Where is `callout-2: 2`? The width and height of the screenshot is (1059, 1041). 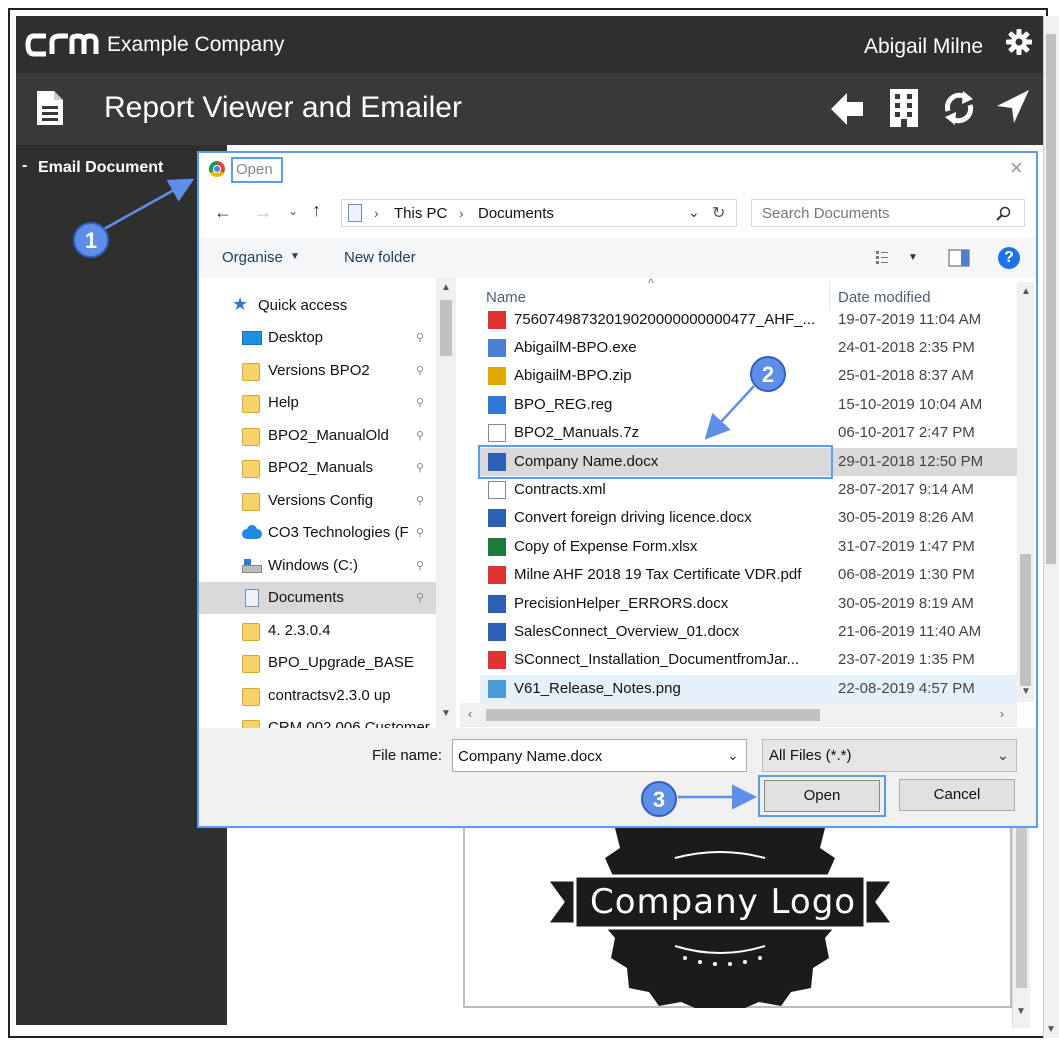
callout-2: 2 is located at coordinates (768, 374).